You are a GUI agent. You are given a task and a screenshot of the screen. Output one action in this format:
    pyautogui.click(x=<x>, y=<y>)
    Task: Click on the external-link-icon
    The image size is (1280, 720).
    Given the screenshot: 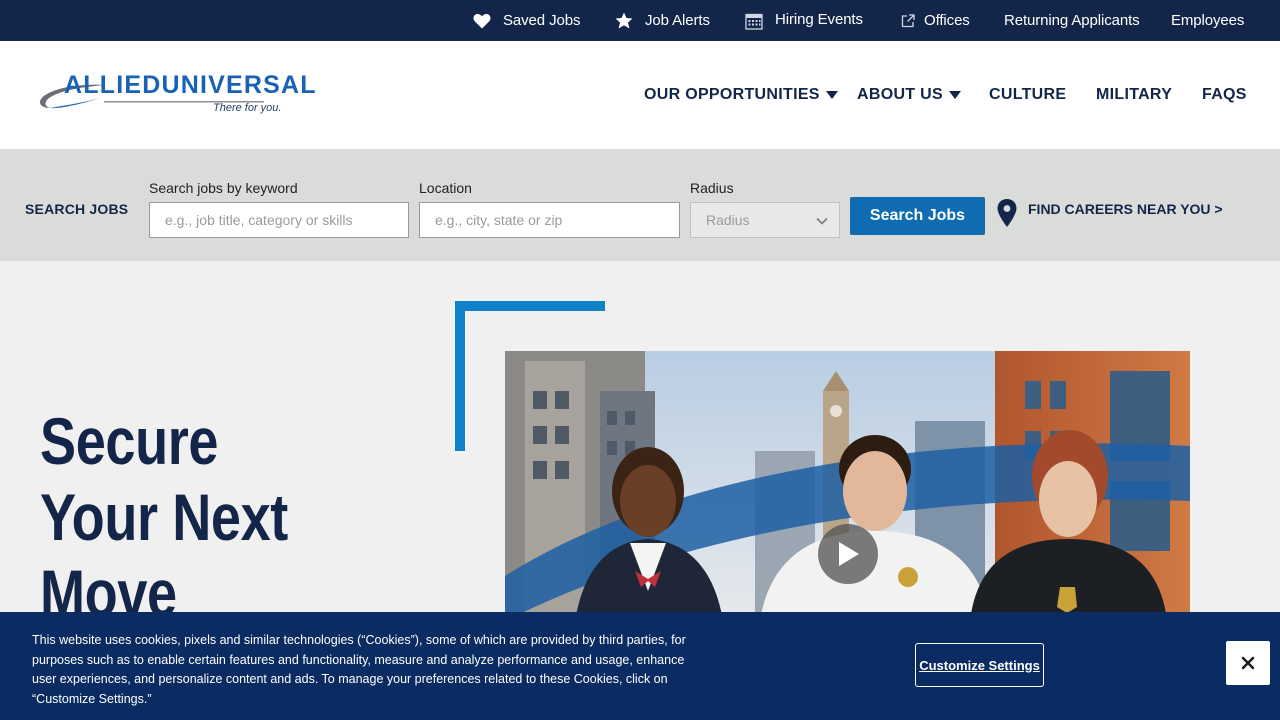 What is the action you would take?
    pyautogui.click(x=908, y=20)
    